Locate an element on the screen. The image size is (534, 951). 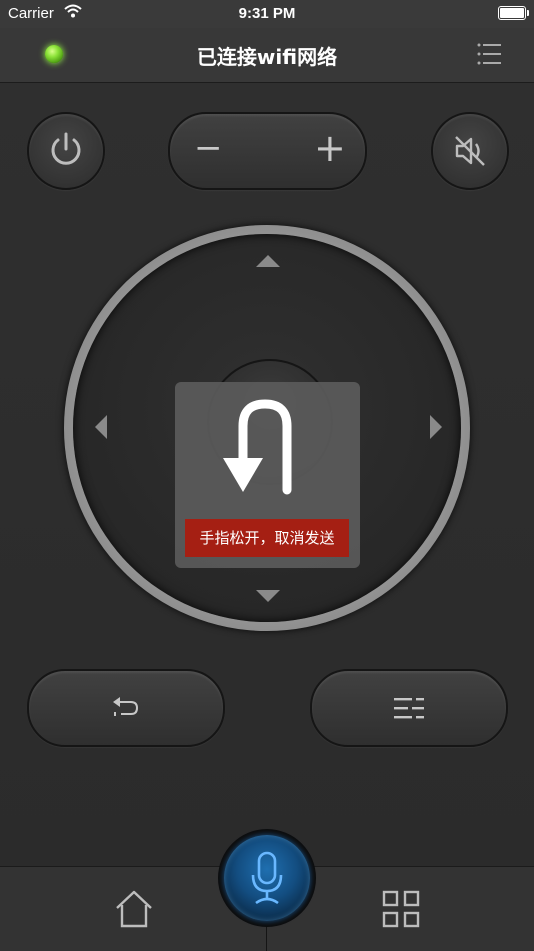
volume-control: − + is located at coordinates (267, 151).